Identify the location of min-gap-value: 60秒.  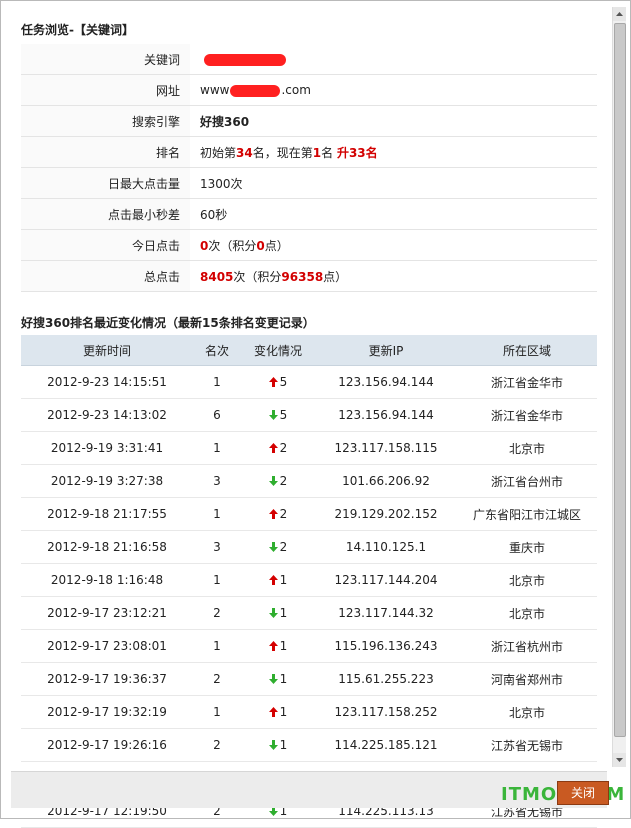
(393, 214).